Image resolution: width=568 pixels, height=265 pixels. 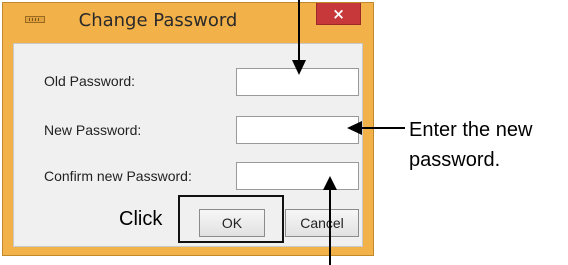 I want to click on confirm-password-label: Confirm new Password:, so click(x=118, y=176).